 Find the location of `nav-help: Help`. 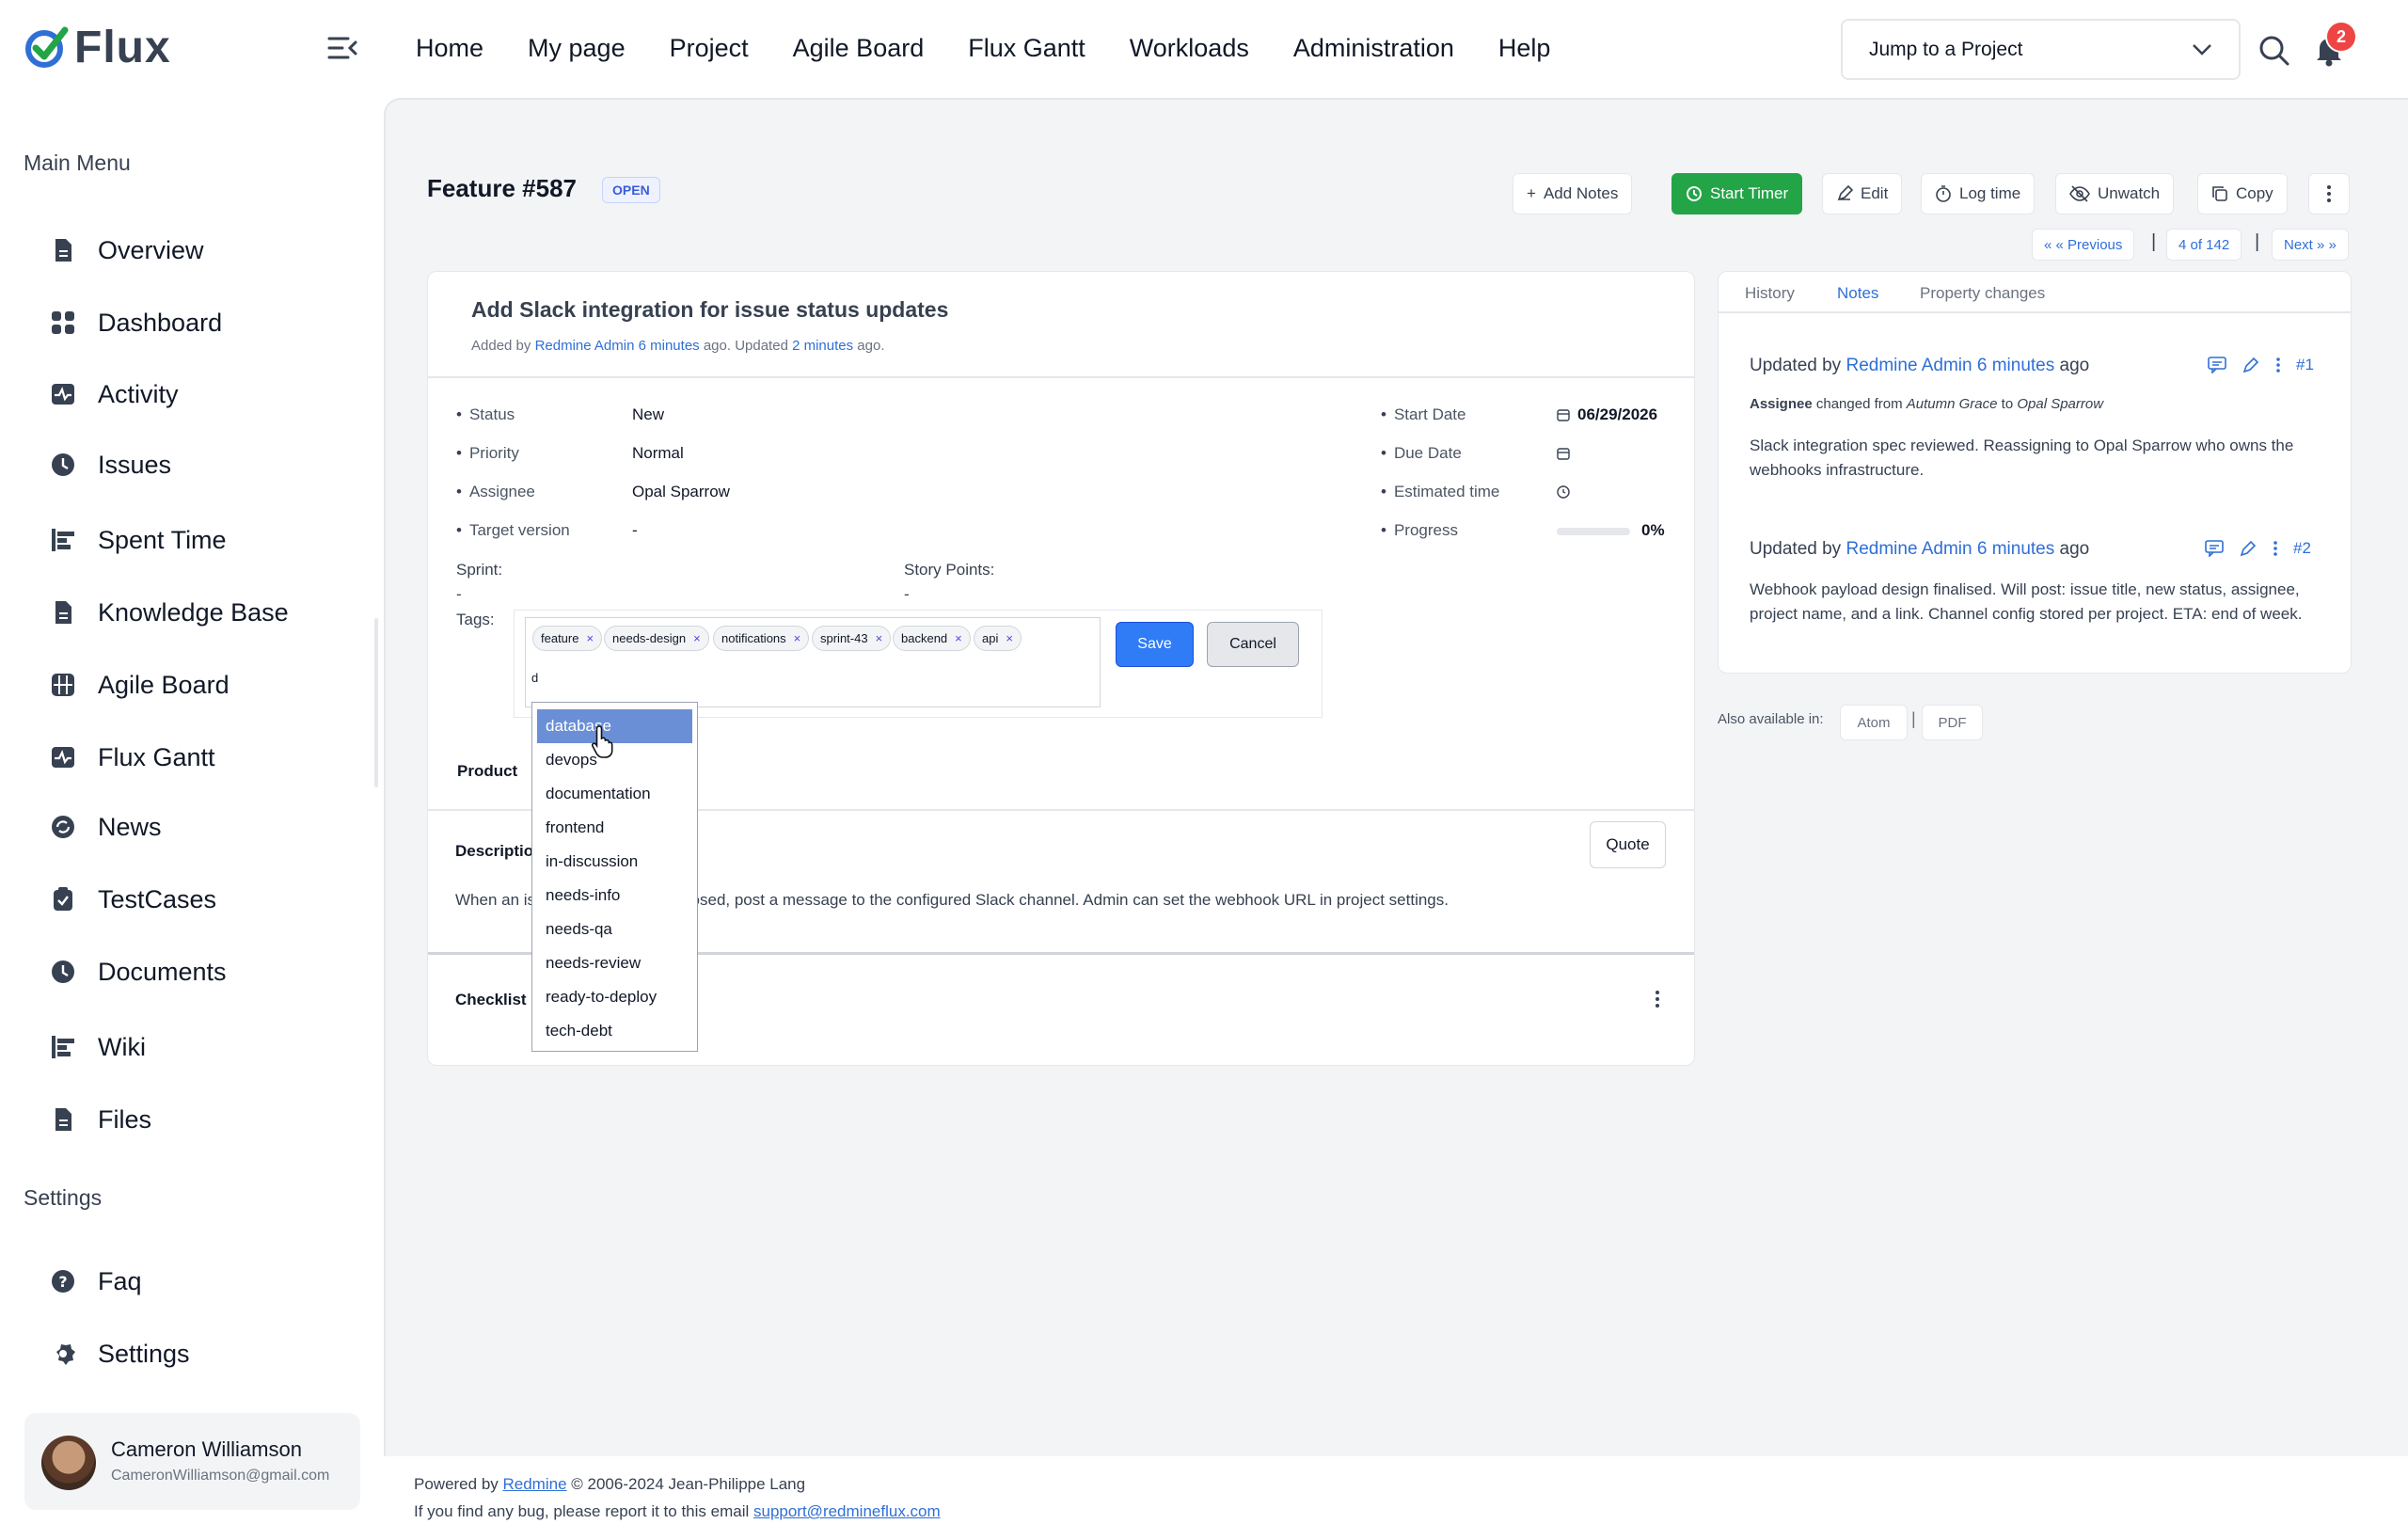

nav-help: Help is located at coordinates (1525, 48).